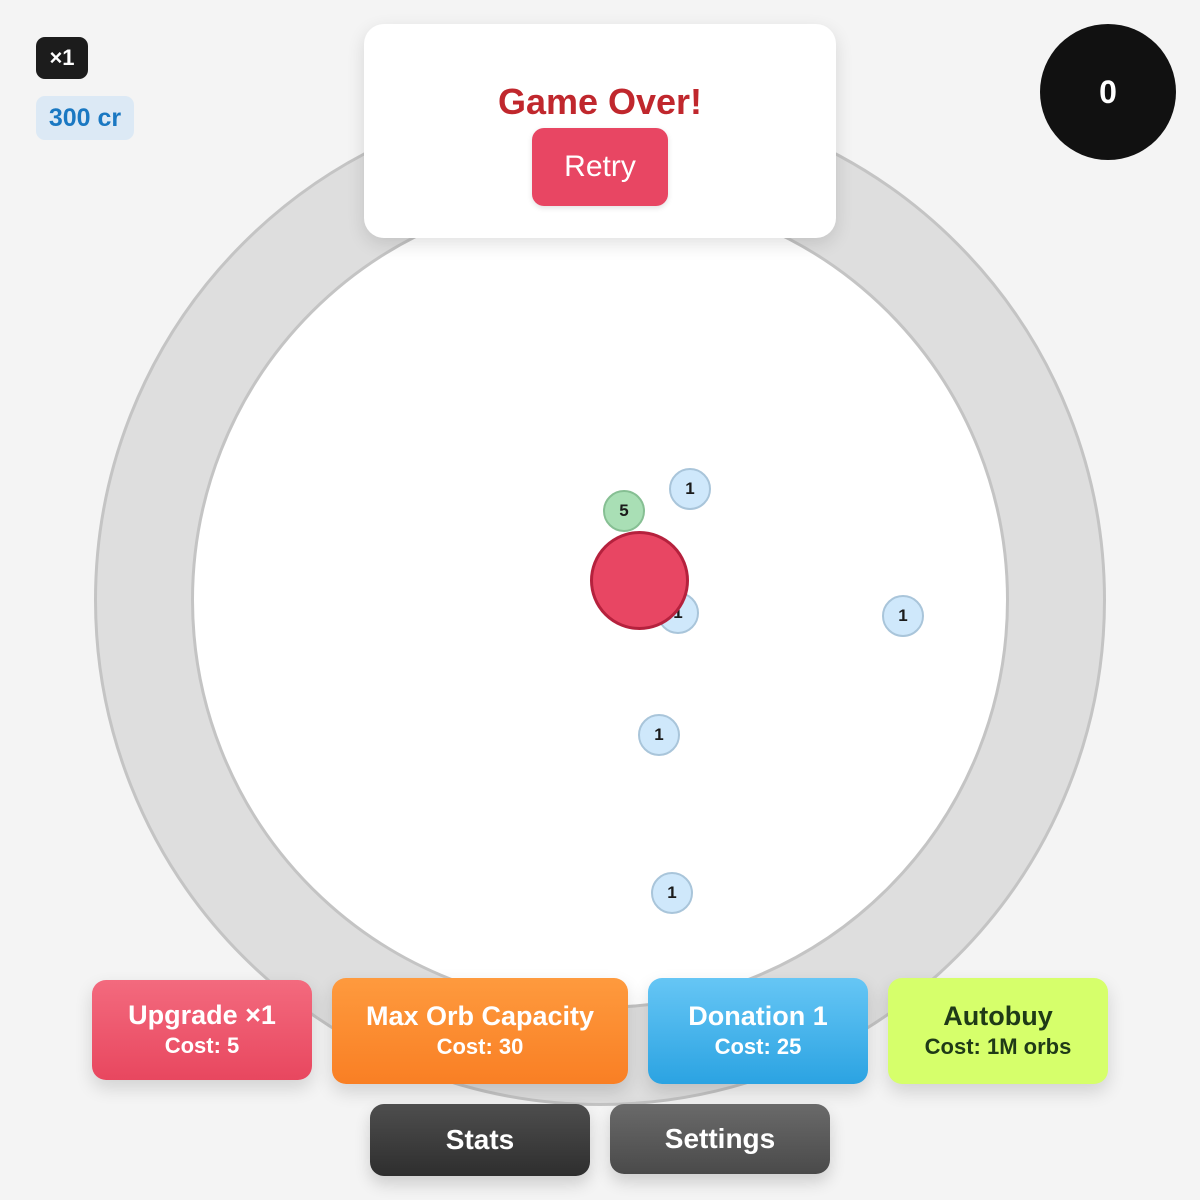  I want to click on retry-button: Retry, so click(600, 167).